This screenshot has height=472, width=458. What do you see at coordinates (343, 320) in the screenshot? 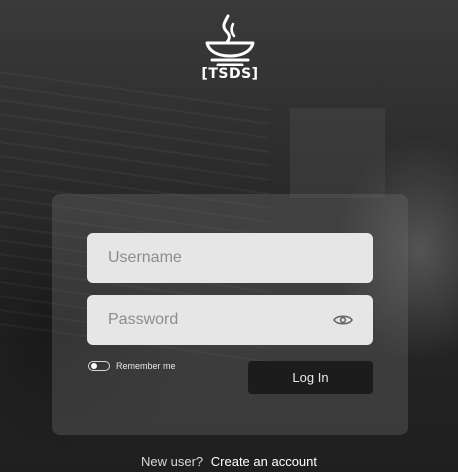
I see `eye-icon` at bounding box center [343, 320].